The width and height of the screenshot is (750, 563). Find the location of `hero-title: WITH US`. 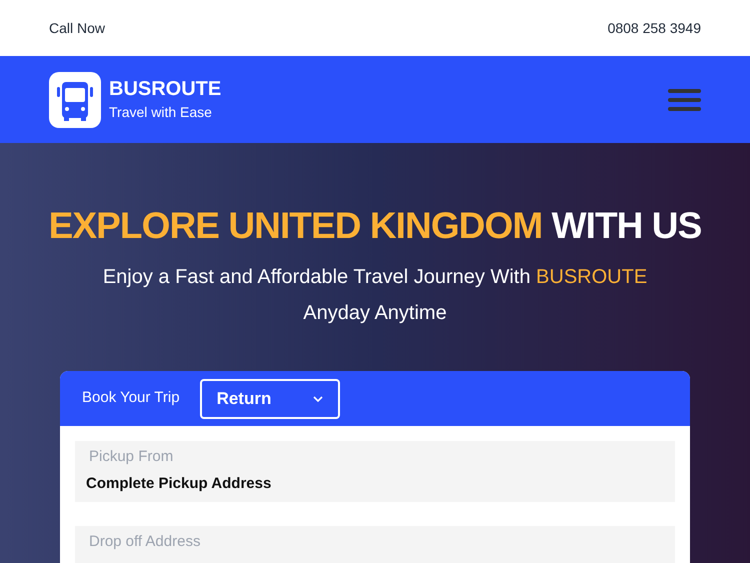

hero-title: WITH US is located at coordinates (627, 225).